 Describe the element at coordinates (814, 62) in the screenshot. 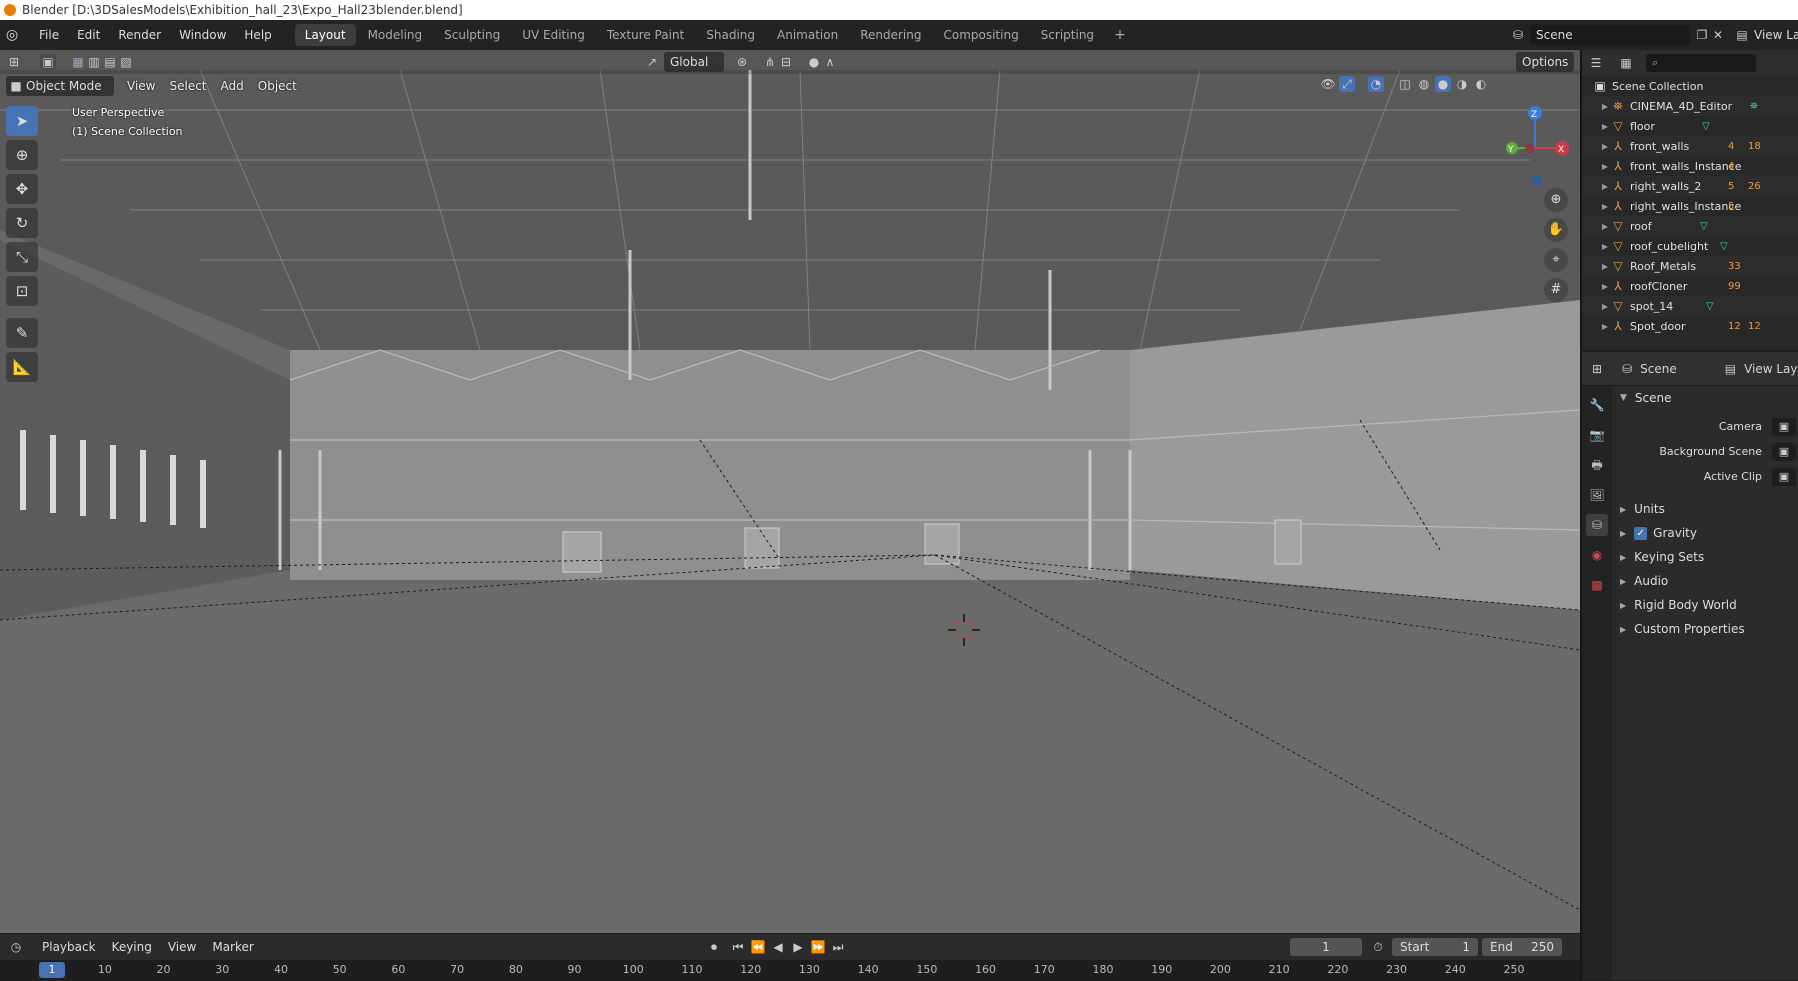

I see `proportional-edit-icon: ●` at that location.